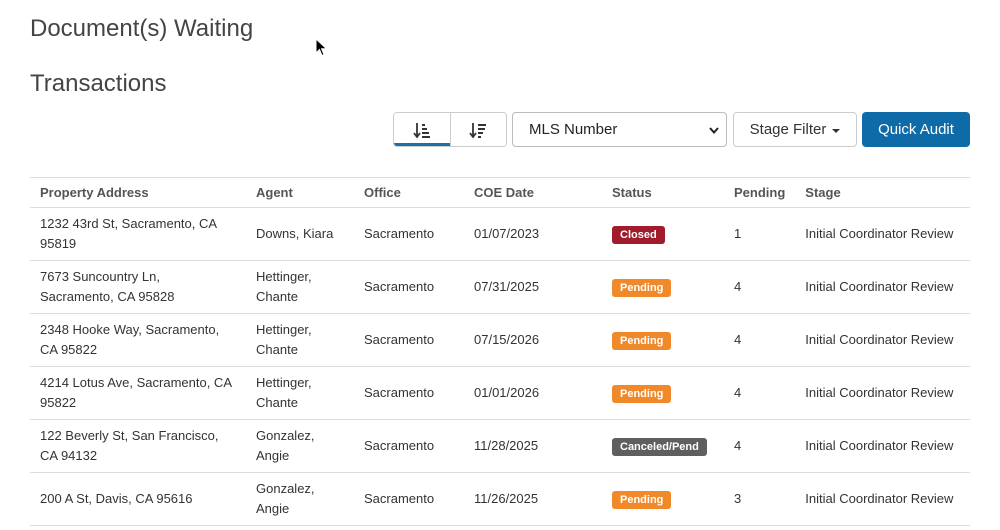 This screenshot has height=530, width=1000. I want to click on column-header-status: Status, so click(663, 192).